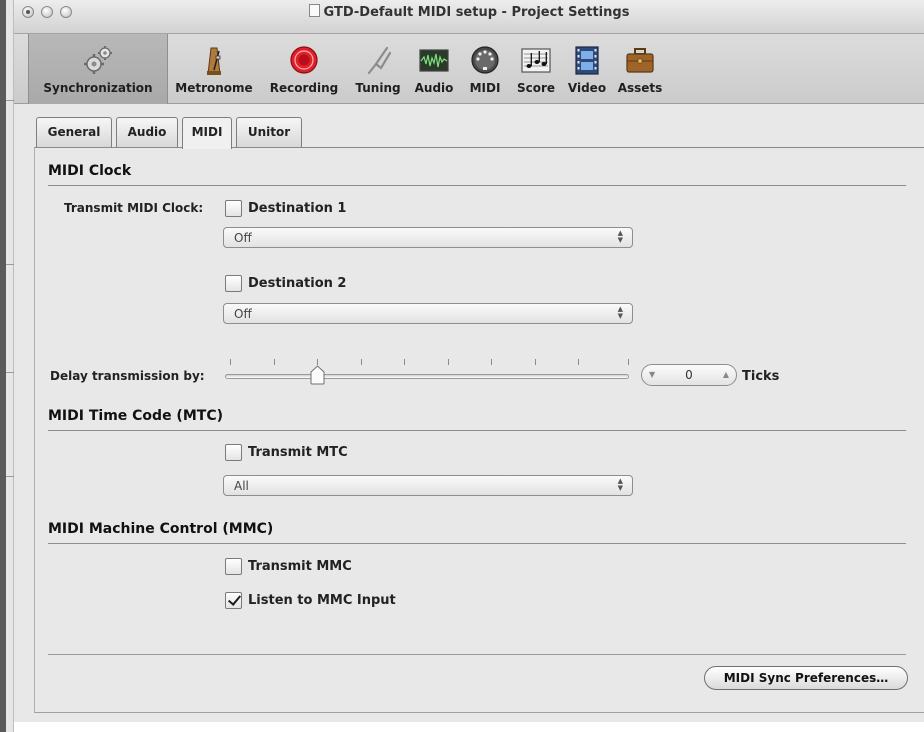 Image resolution: width=924 pixels, height=732 pixels. What do you see at coordinates (300, 566) in the screenshot?
I see `transmit-mmc-label: Transmit MMC` at bounding box center [300, 566].